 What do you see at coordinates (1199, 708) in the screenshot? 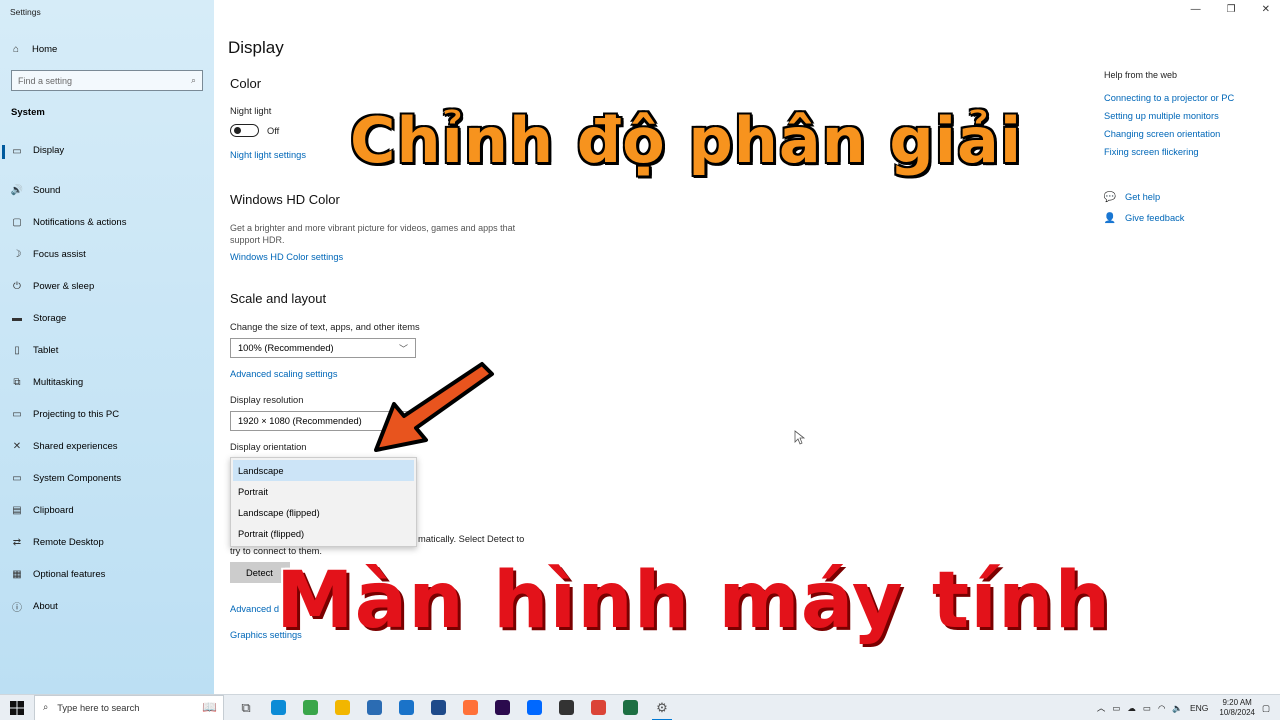
I see `language-indicator: ENG` at bounding box center [1199, 708].